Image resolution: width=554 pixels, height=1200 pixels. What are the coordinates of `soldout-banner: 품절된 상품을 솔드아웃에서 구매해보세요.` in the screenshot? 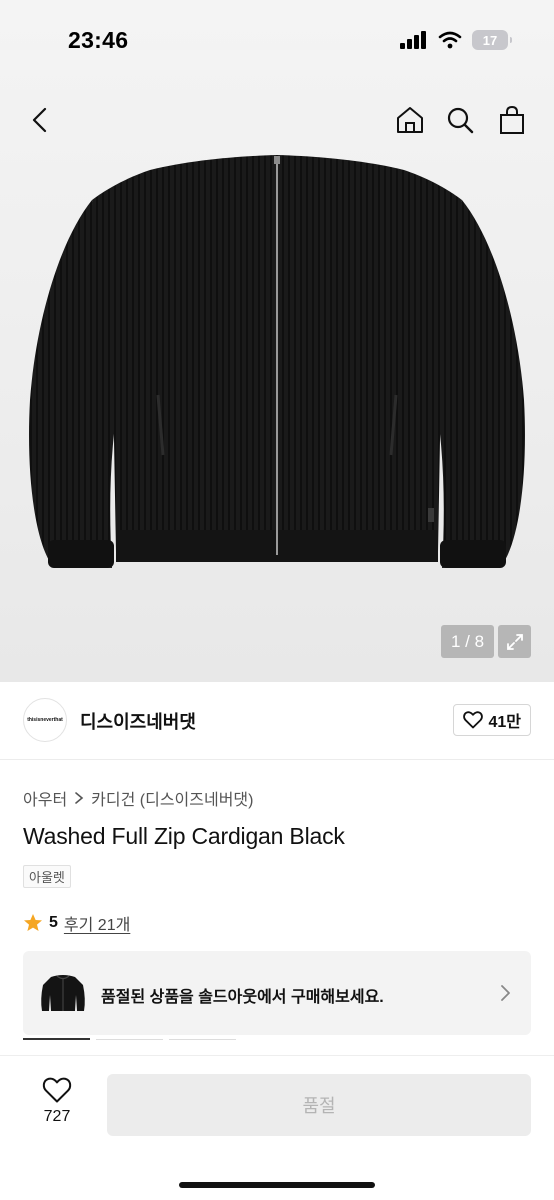 It's located at (277, 993).